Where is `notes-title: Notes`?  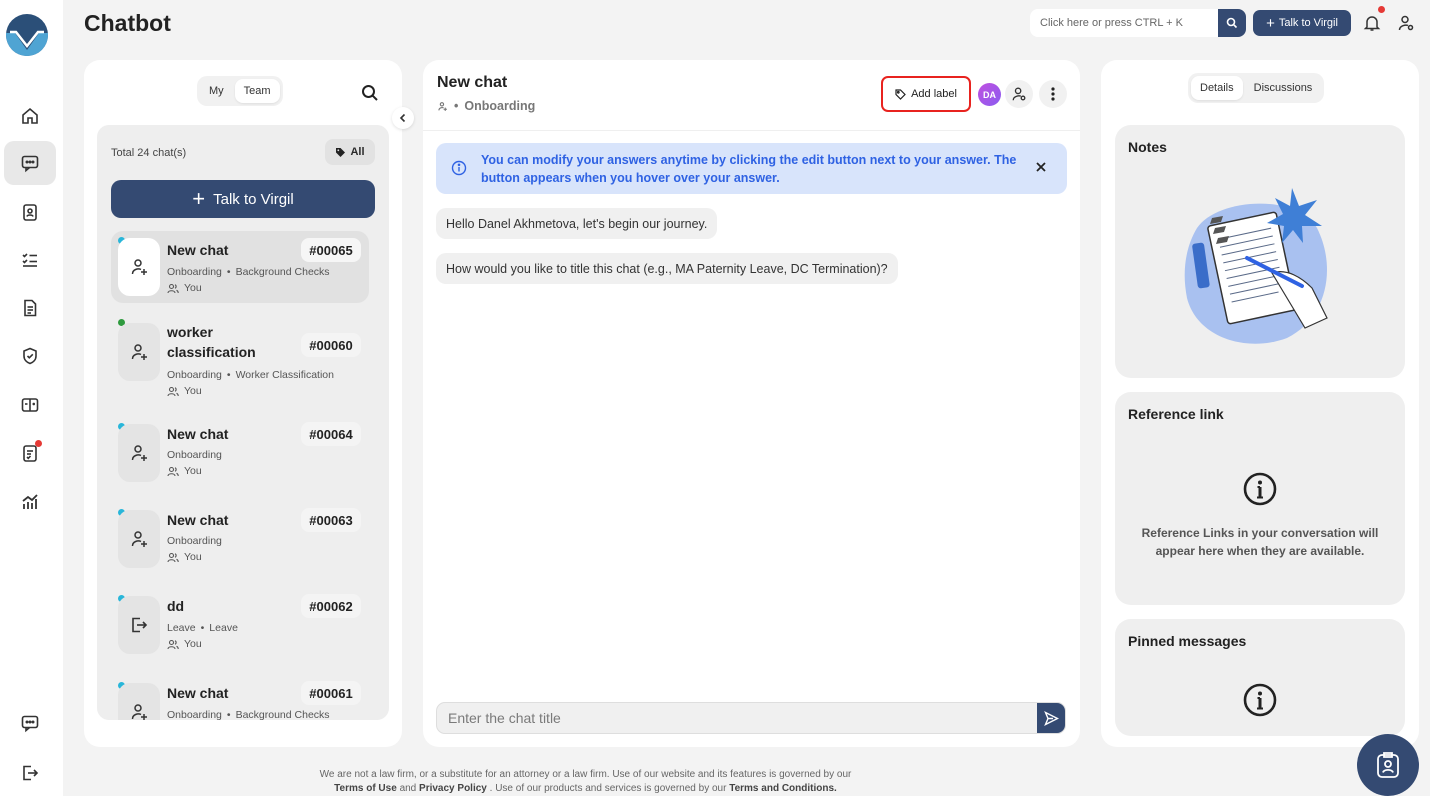 notes-title: Notes is located at coordinates (1147, 147).